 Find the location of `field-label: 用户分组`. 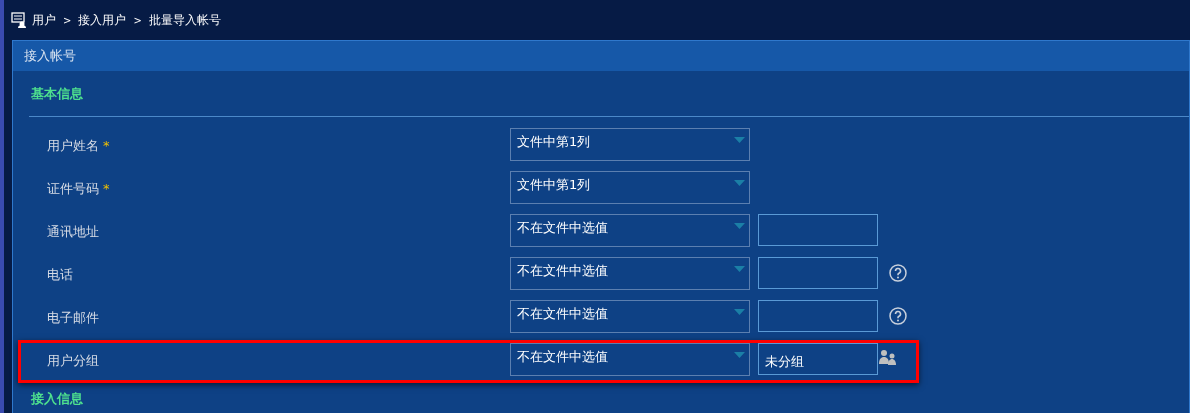

field-label: 用户分组 is located at coordinates (73, 361).